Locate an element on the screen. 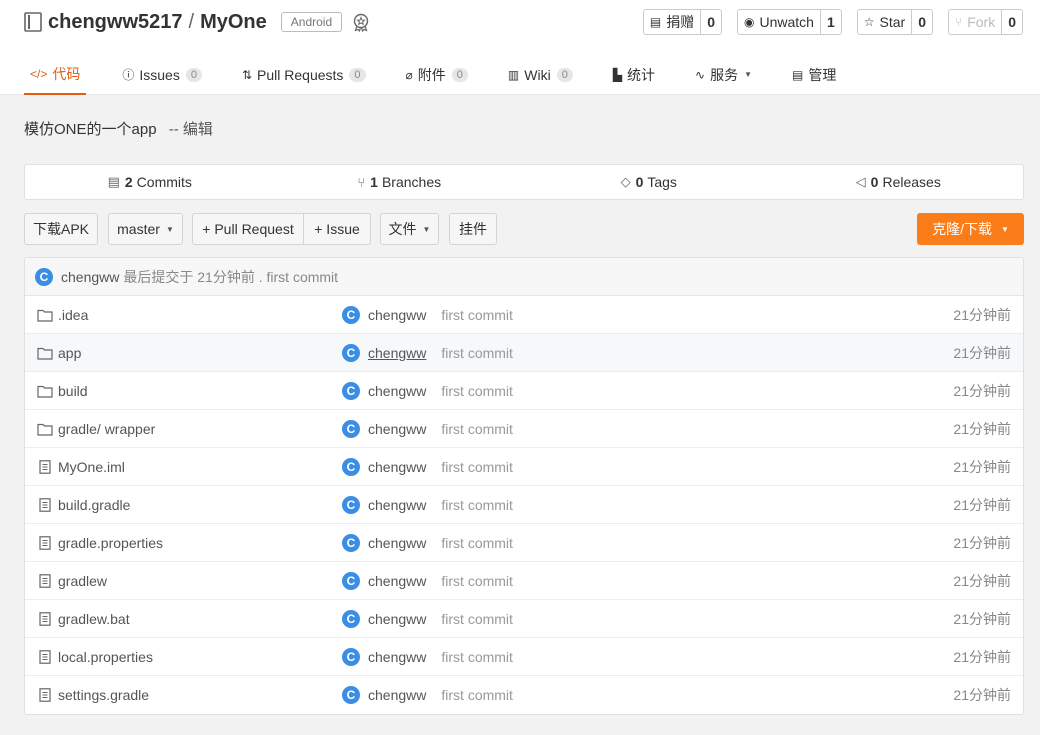  file-name: .idea is located at coordinates (73, 315).